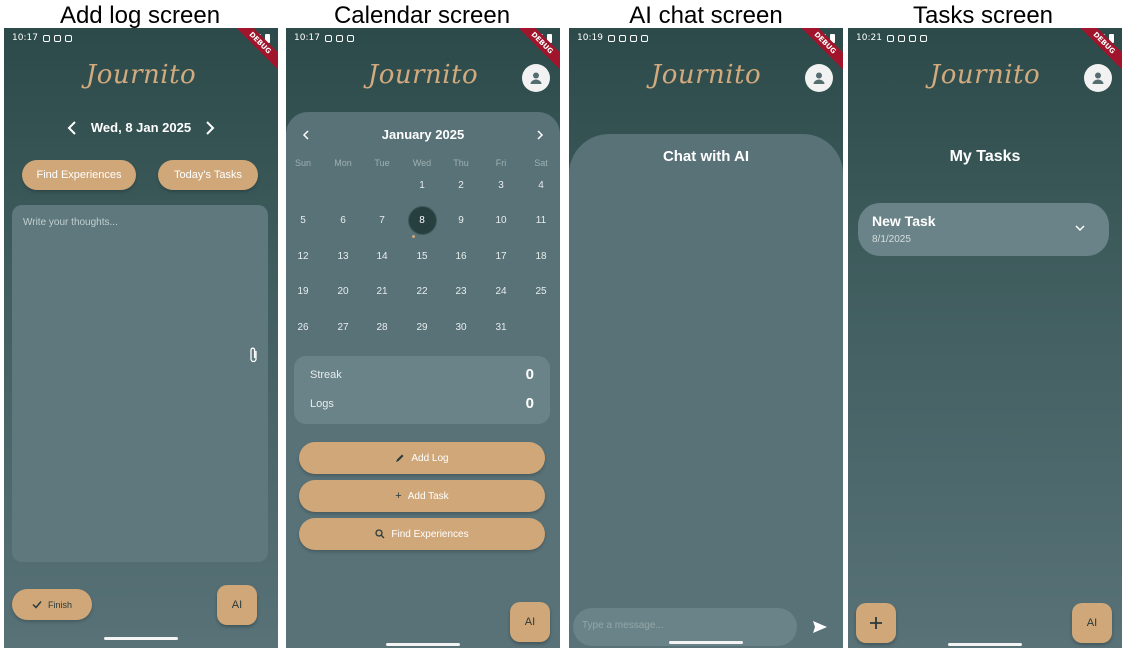 This screenshot has height=651, width=1126. I want to click on month-title: January 2025, so click(423, 134).